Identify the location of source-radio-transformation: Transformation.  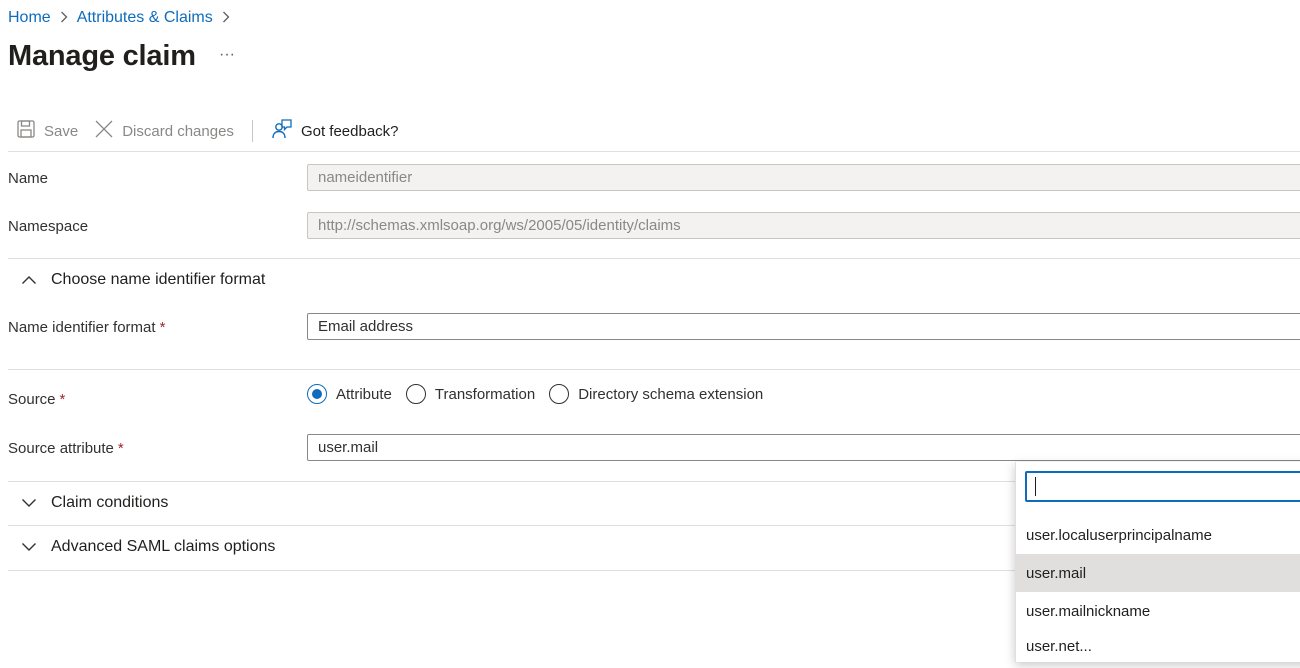
(470, 394).